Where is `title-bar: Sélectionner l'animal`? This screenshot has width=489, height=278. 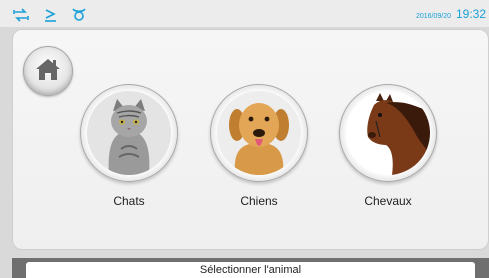 title-bar: Sélectionner l'animal is located at coordinates (250, 268).